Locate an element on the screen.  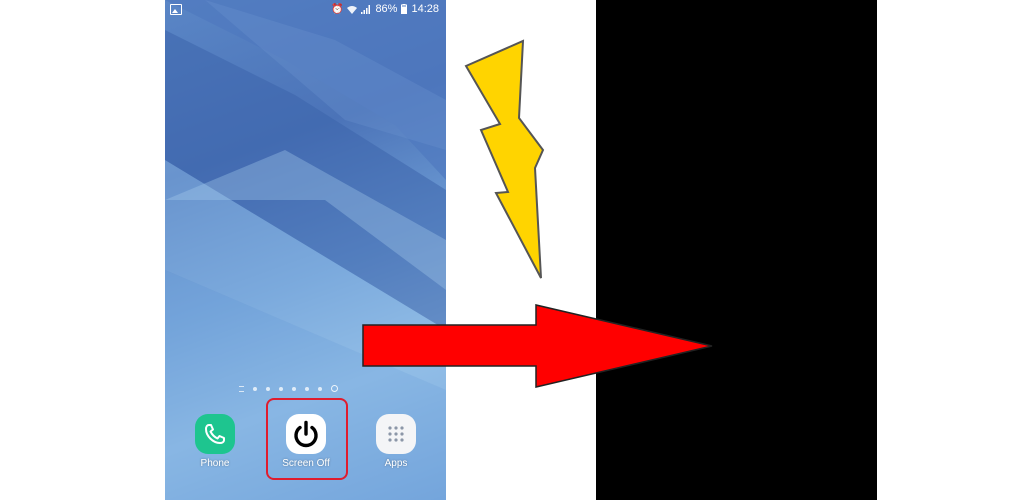
lightning-bolt-icon is located at coordinates (504, 159).